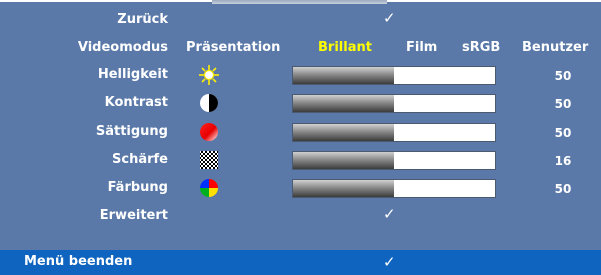 This screenshot has height=275, width=601. I want to click on saturation-icon, so click(209, 132).